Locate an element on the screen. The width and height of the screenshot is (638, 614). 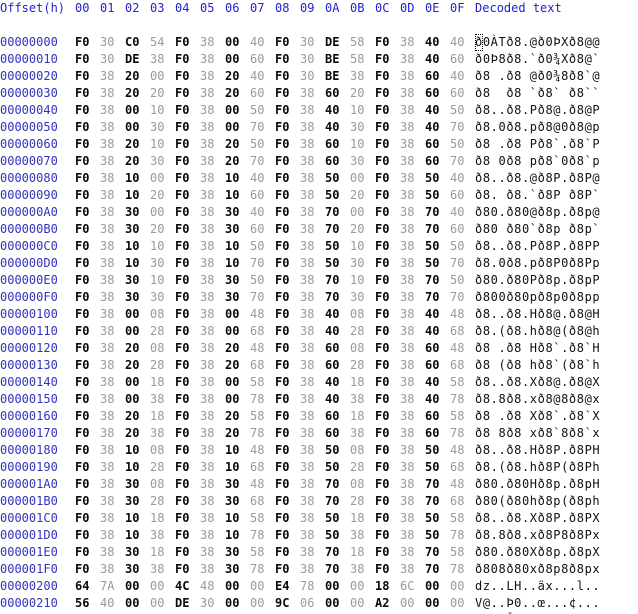
byte-cell: 08 is located at coordinates (162, 484).